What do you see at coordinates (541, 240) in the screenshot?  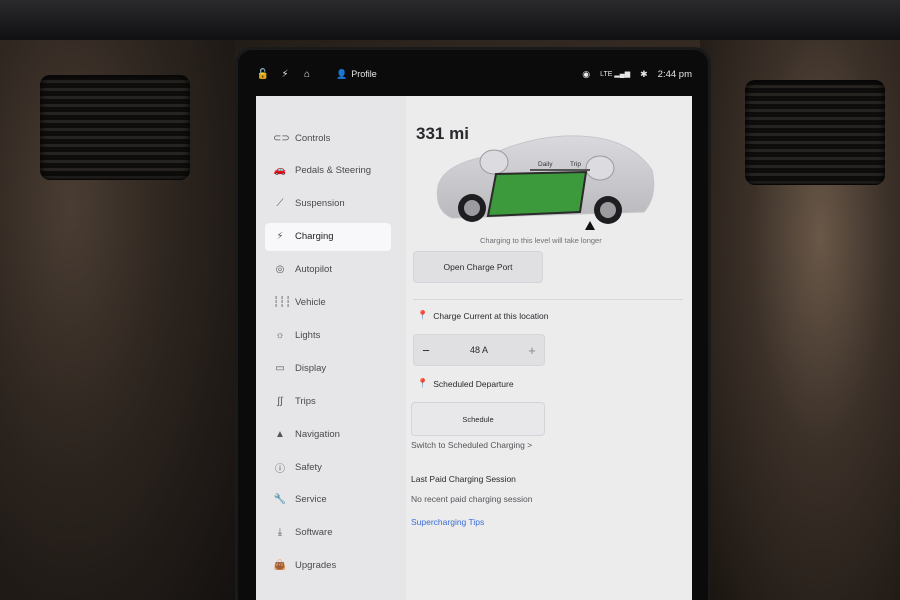 I see `charge-hint: Charging to this level will take longer` at bounding box center [541, 240].